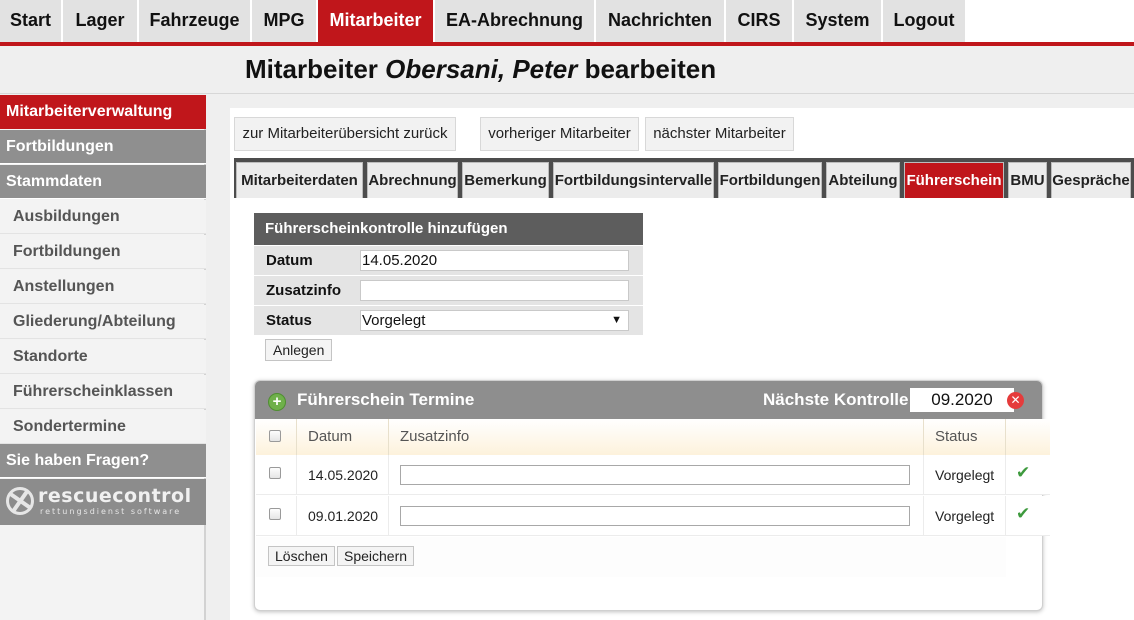  Describe the element at coordinates (103, 147) in the screenshot. I see `sidebar-item-fortbildungen: Fortbildungen` at that location.